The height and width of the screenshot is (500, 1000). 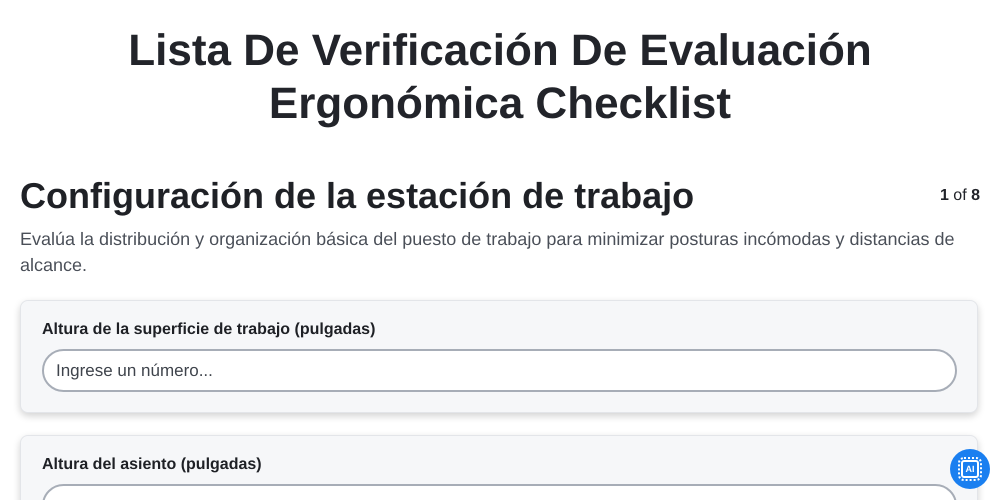 What do you see at coordinates (488, 252) in the screenshot?
I see `section-description: Evalúa la distribución y organización básica del puesto de trabajo para minimizar posturas incómodas y distancias de alcance.` at bounding box center [488, 252].